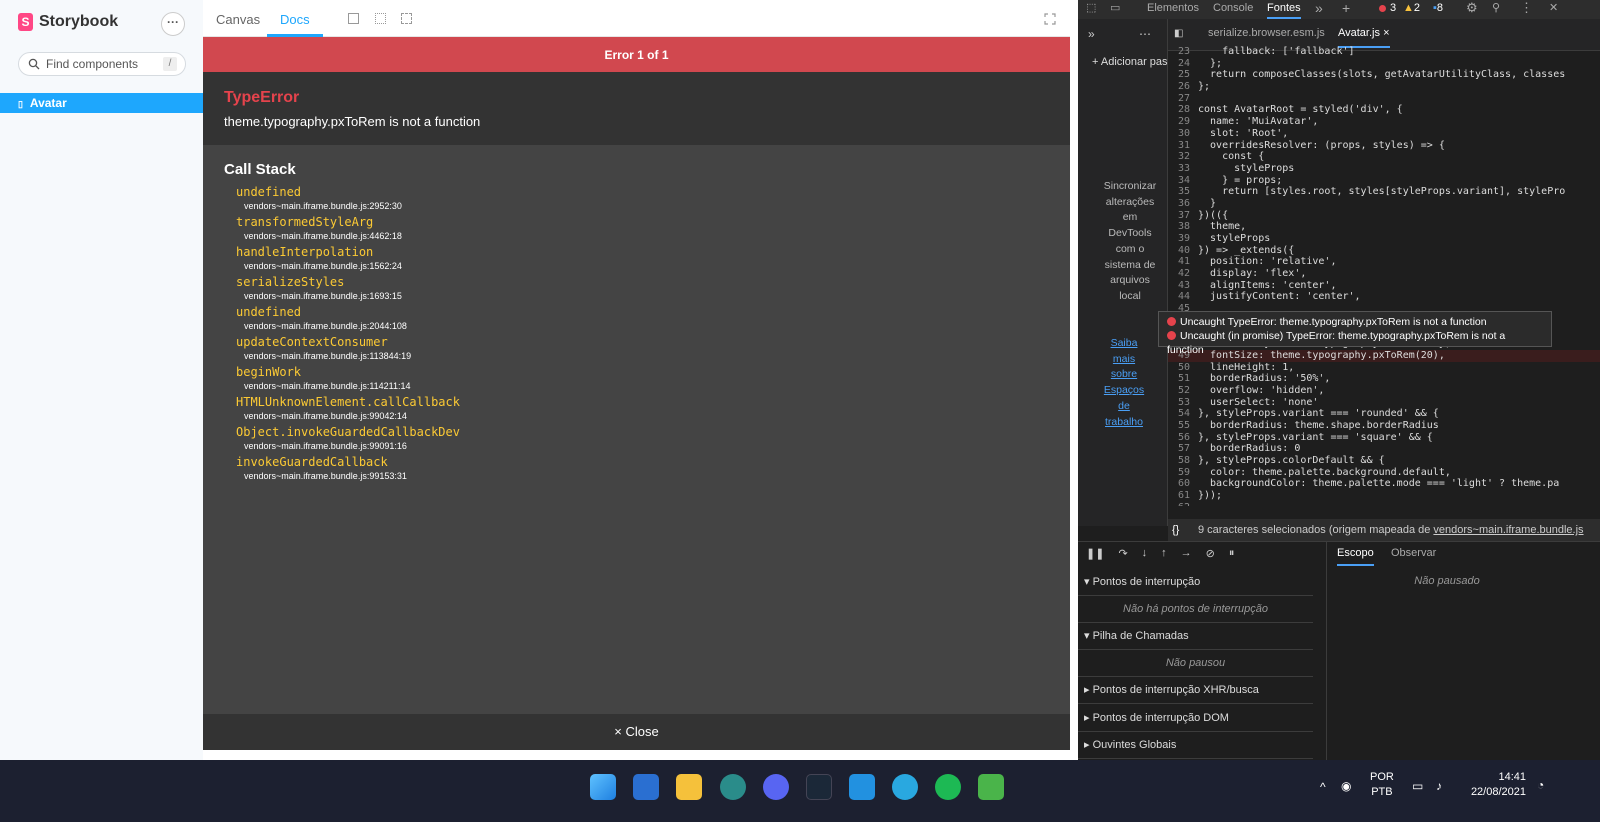 The image size is (1600, 822). Describe the element at coordinates (1175, 530) in the screenshot. I see `pretty-print-icon: {}` at that location.